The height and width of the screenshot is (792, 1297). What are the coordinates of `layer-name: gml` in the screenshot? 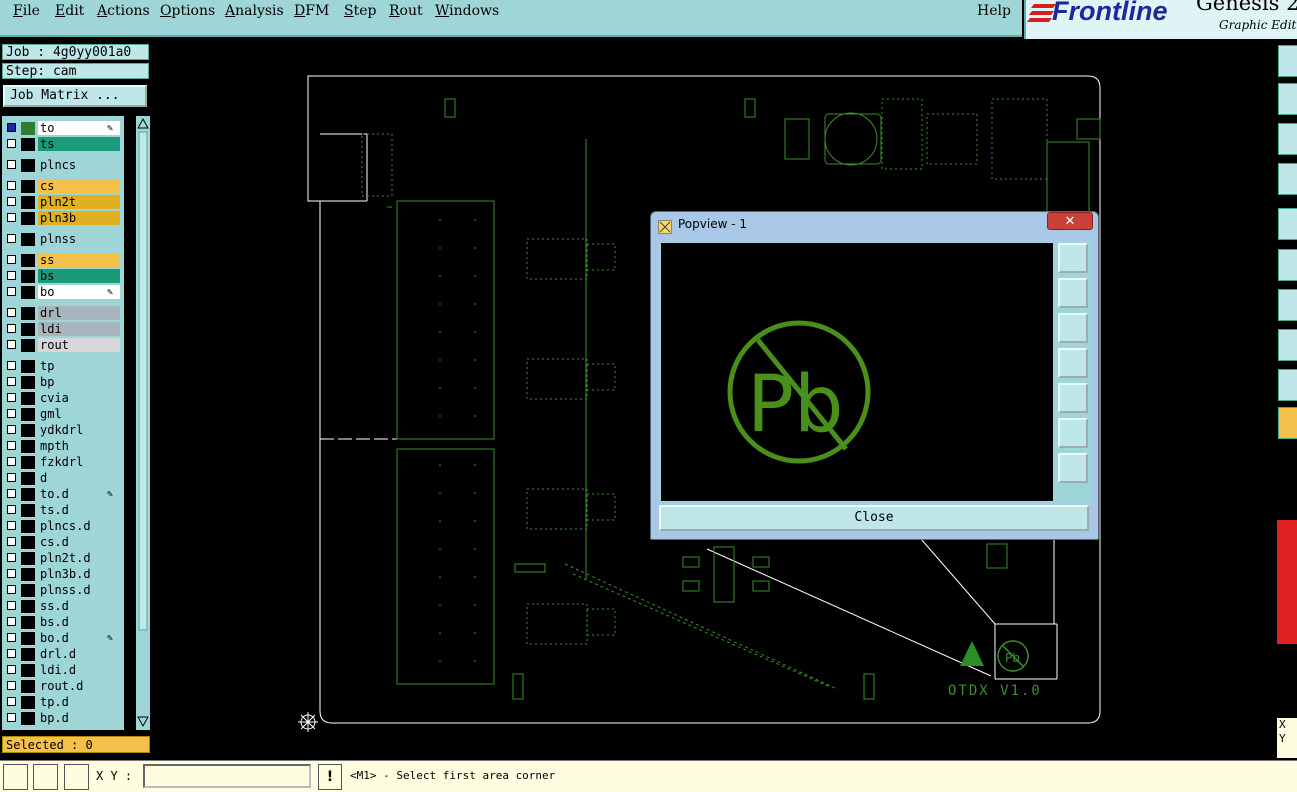 It's located at (79, 414).